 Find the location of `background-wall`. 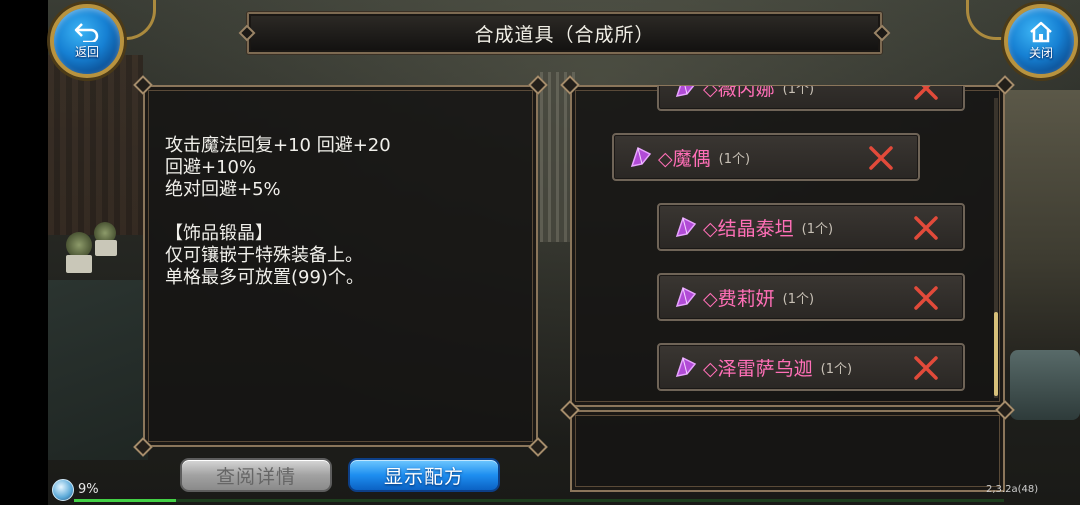

background-wall is located at coordinates (1042, 230).